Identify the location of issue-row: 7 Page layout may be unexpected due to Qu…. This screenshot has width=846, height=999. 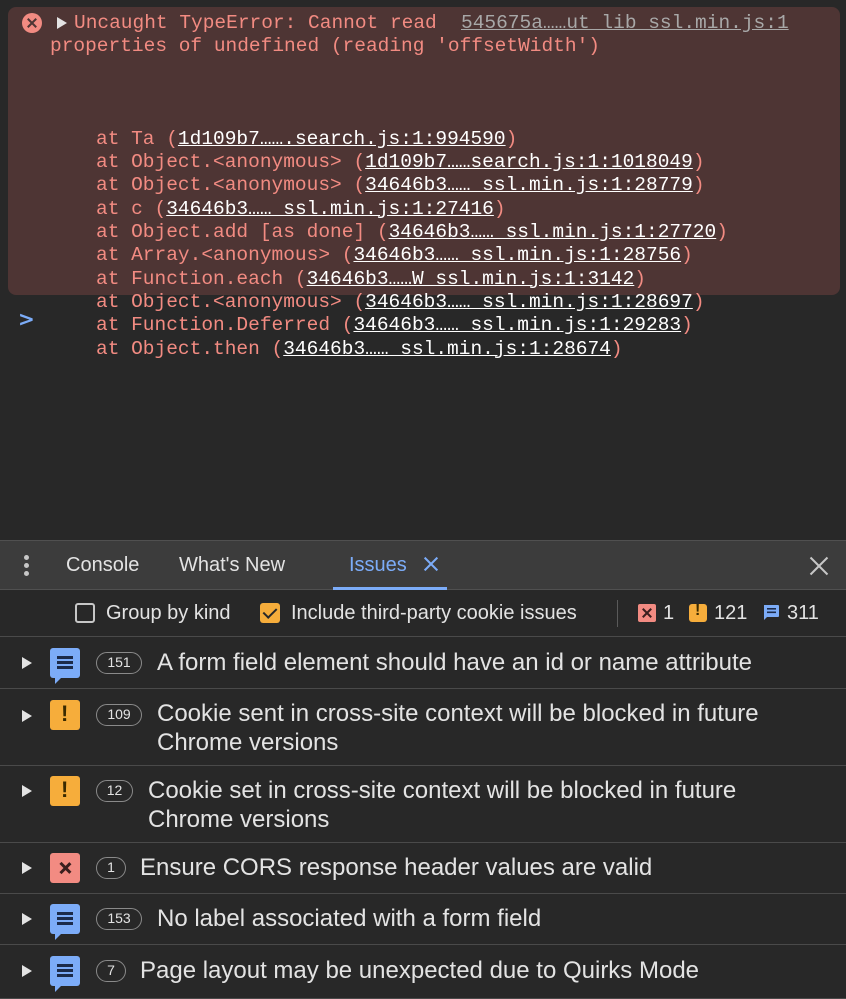
(423, 972).